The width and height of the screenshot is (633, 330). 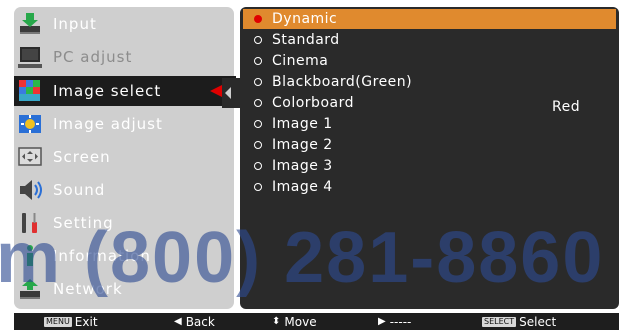 What do you see at coordinates (429, 145) in the screenshot?
I see `option-image-2: Image 2` at bounding box center [429, 145].